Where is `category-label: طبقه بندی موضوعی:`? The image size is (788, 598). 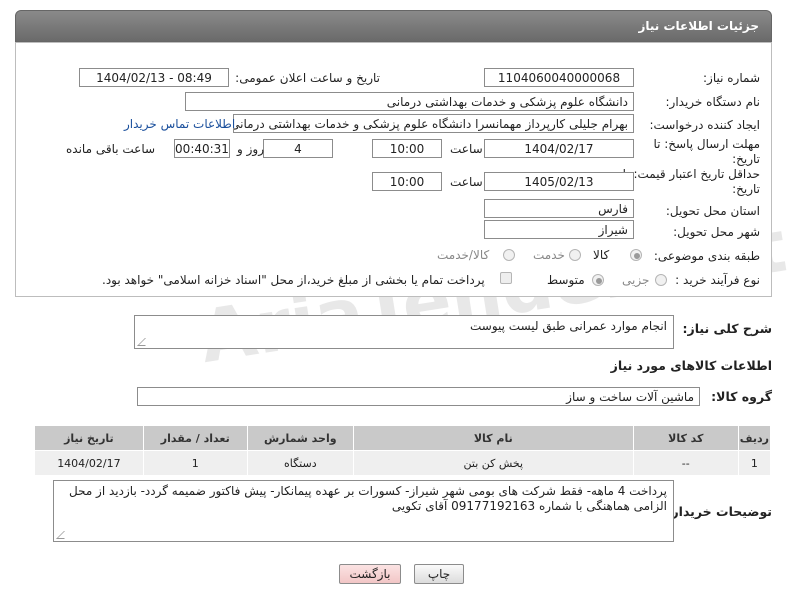 category-label: طبقه بندی موضوعی: is located at coordinates (706, 256).